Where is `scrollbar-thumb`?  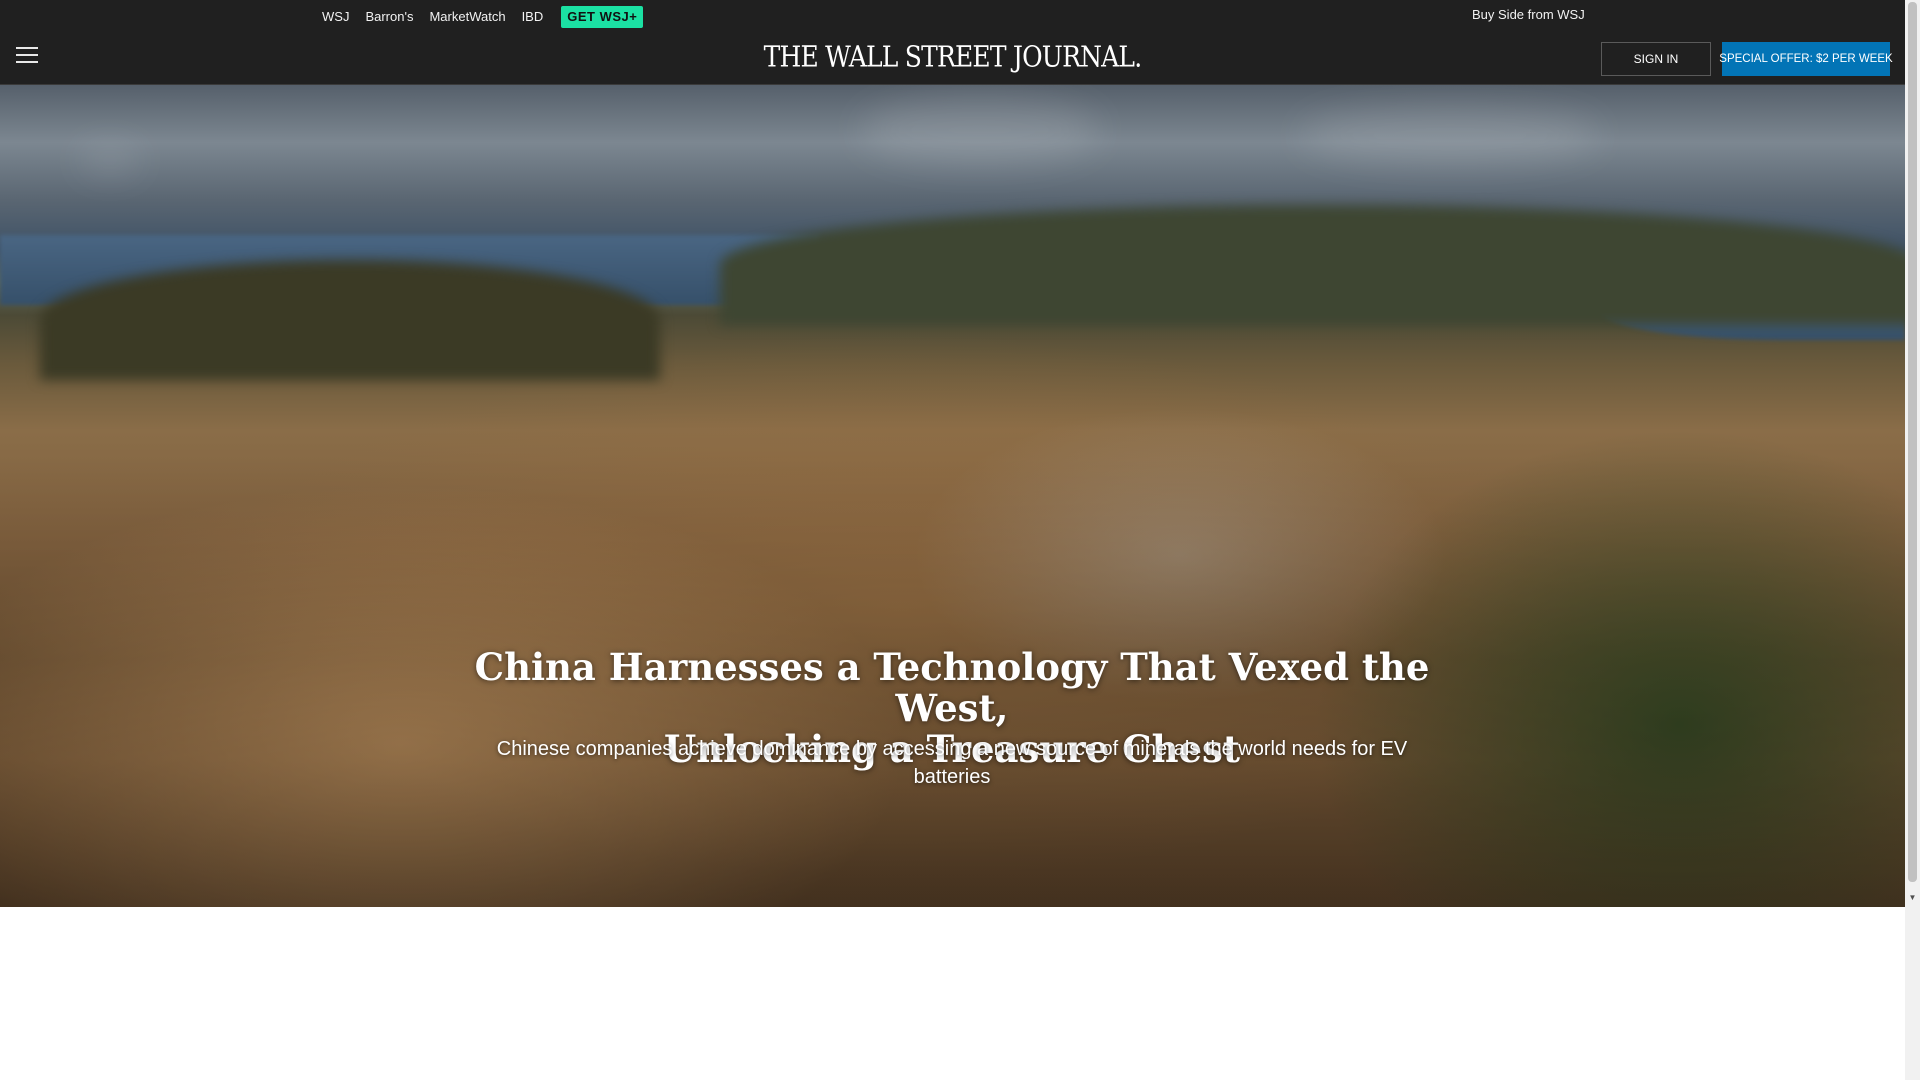 scrollbar-thumb is located at coordinates (1912, 442).